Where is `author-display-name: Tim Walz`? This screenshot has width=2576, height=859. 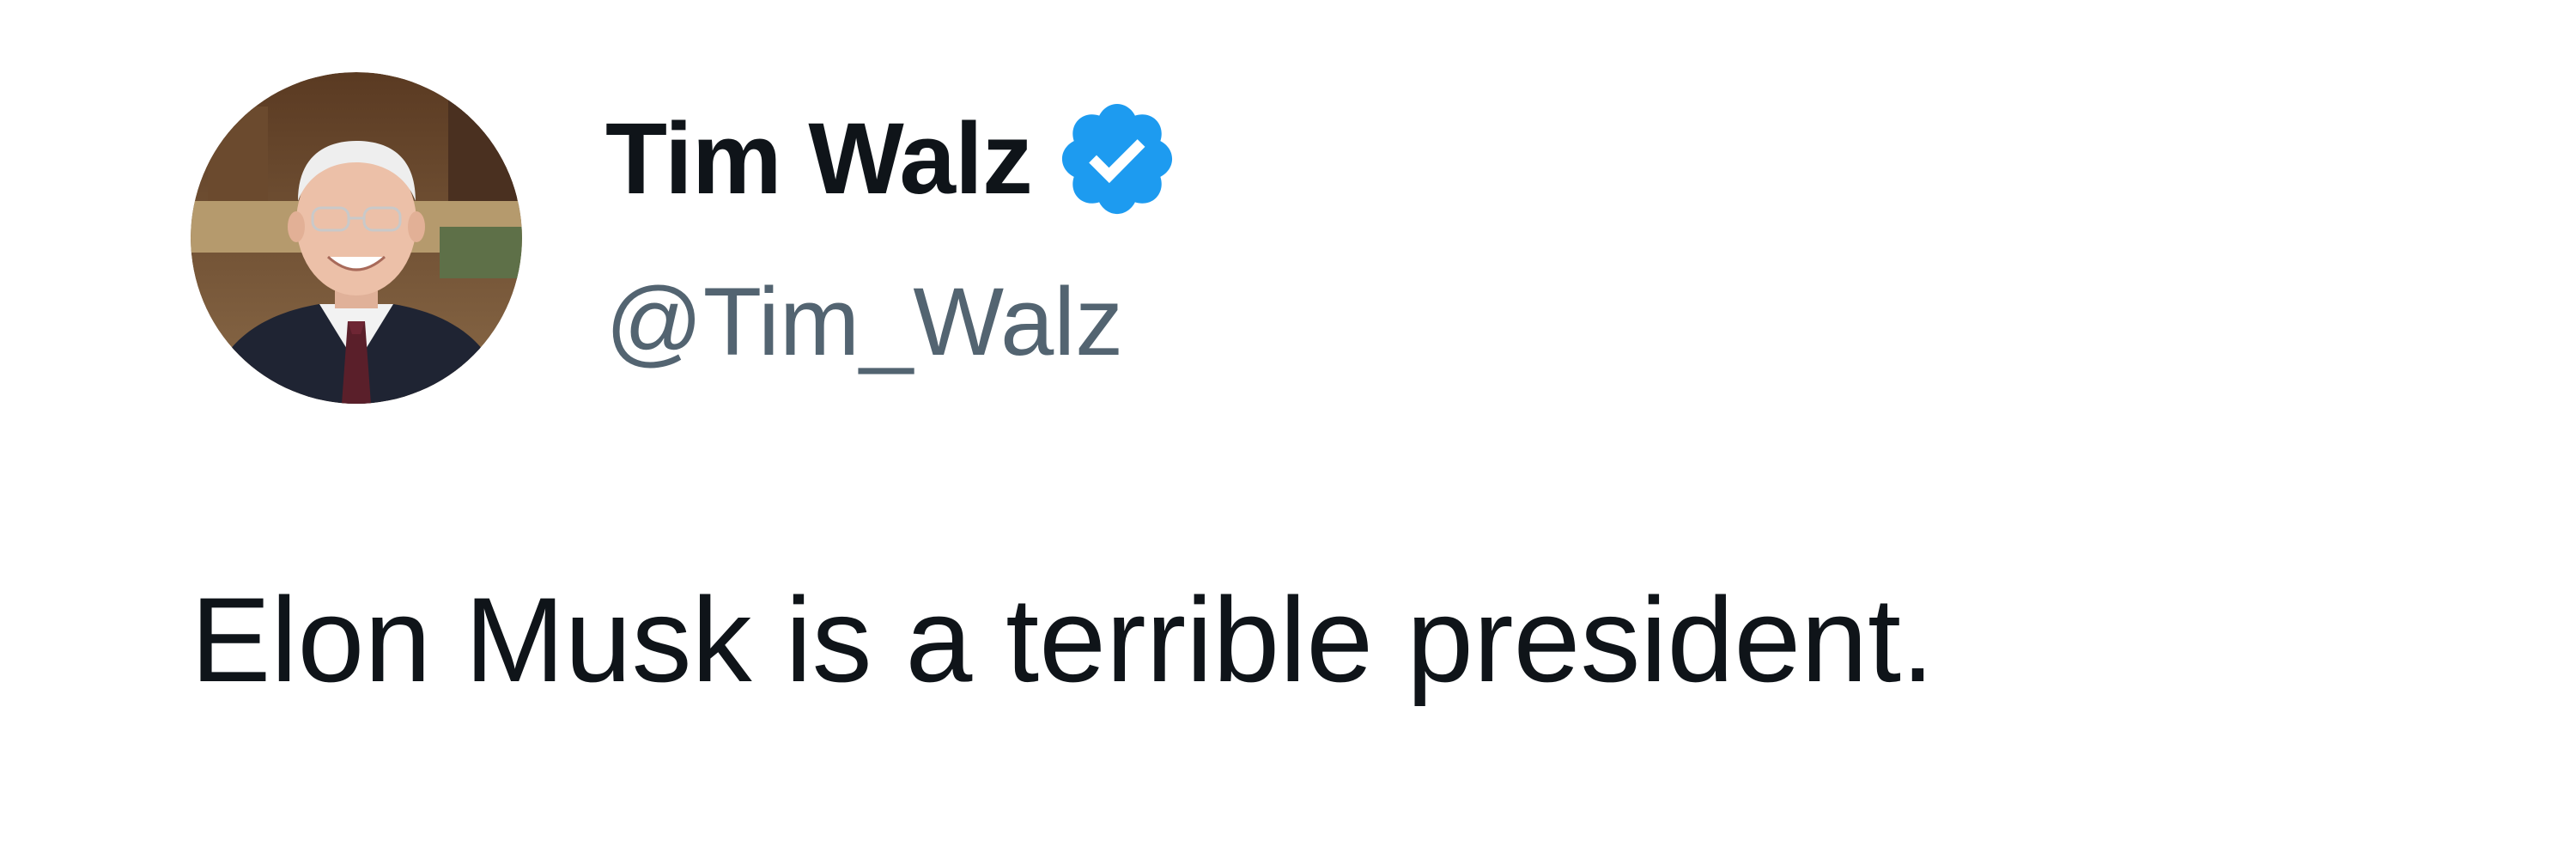
author-display-name: Tim Walz is located at coordinates (819, 158).